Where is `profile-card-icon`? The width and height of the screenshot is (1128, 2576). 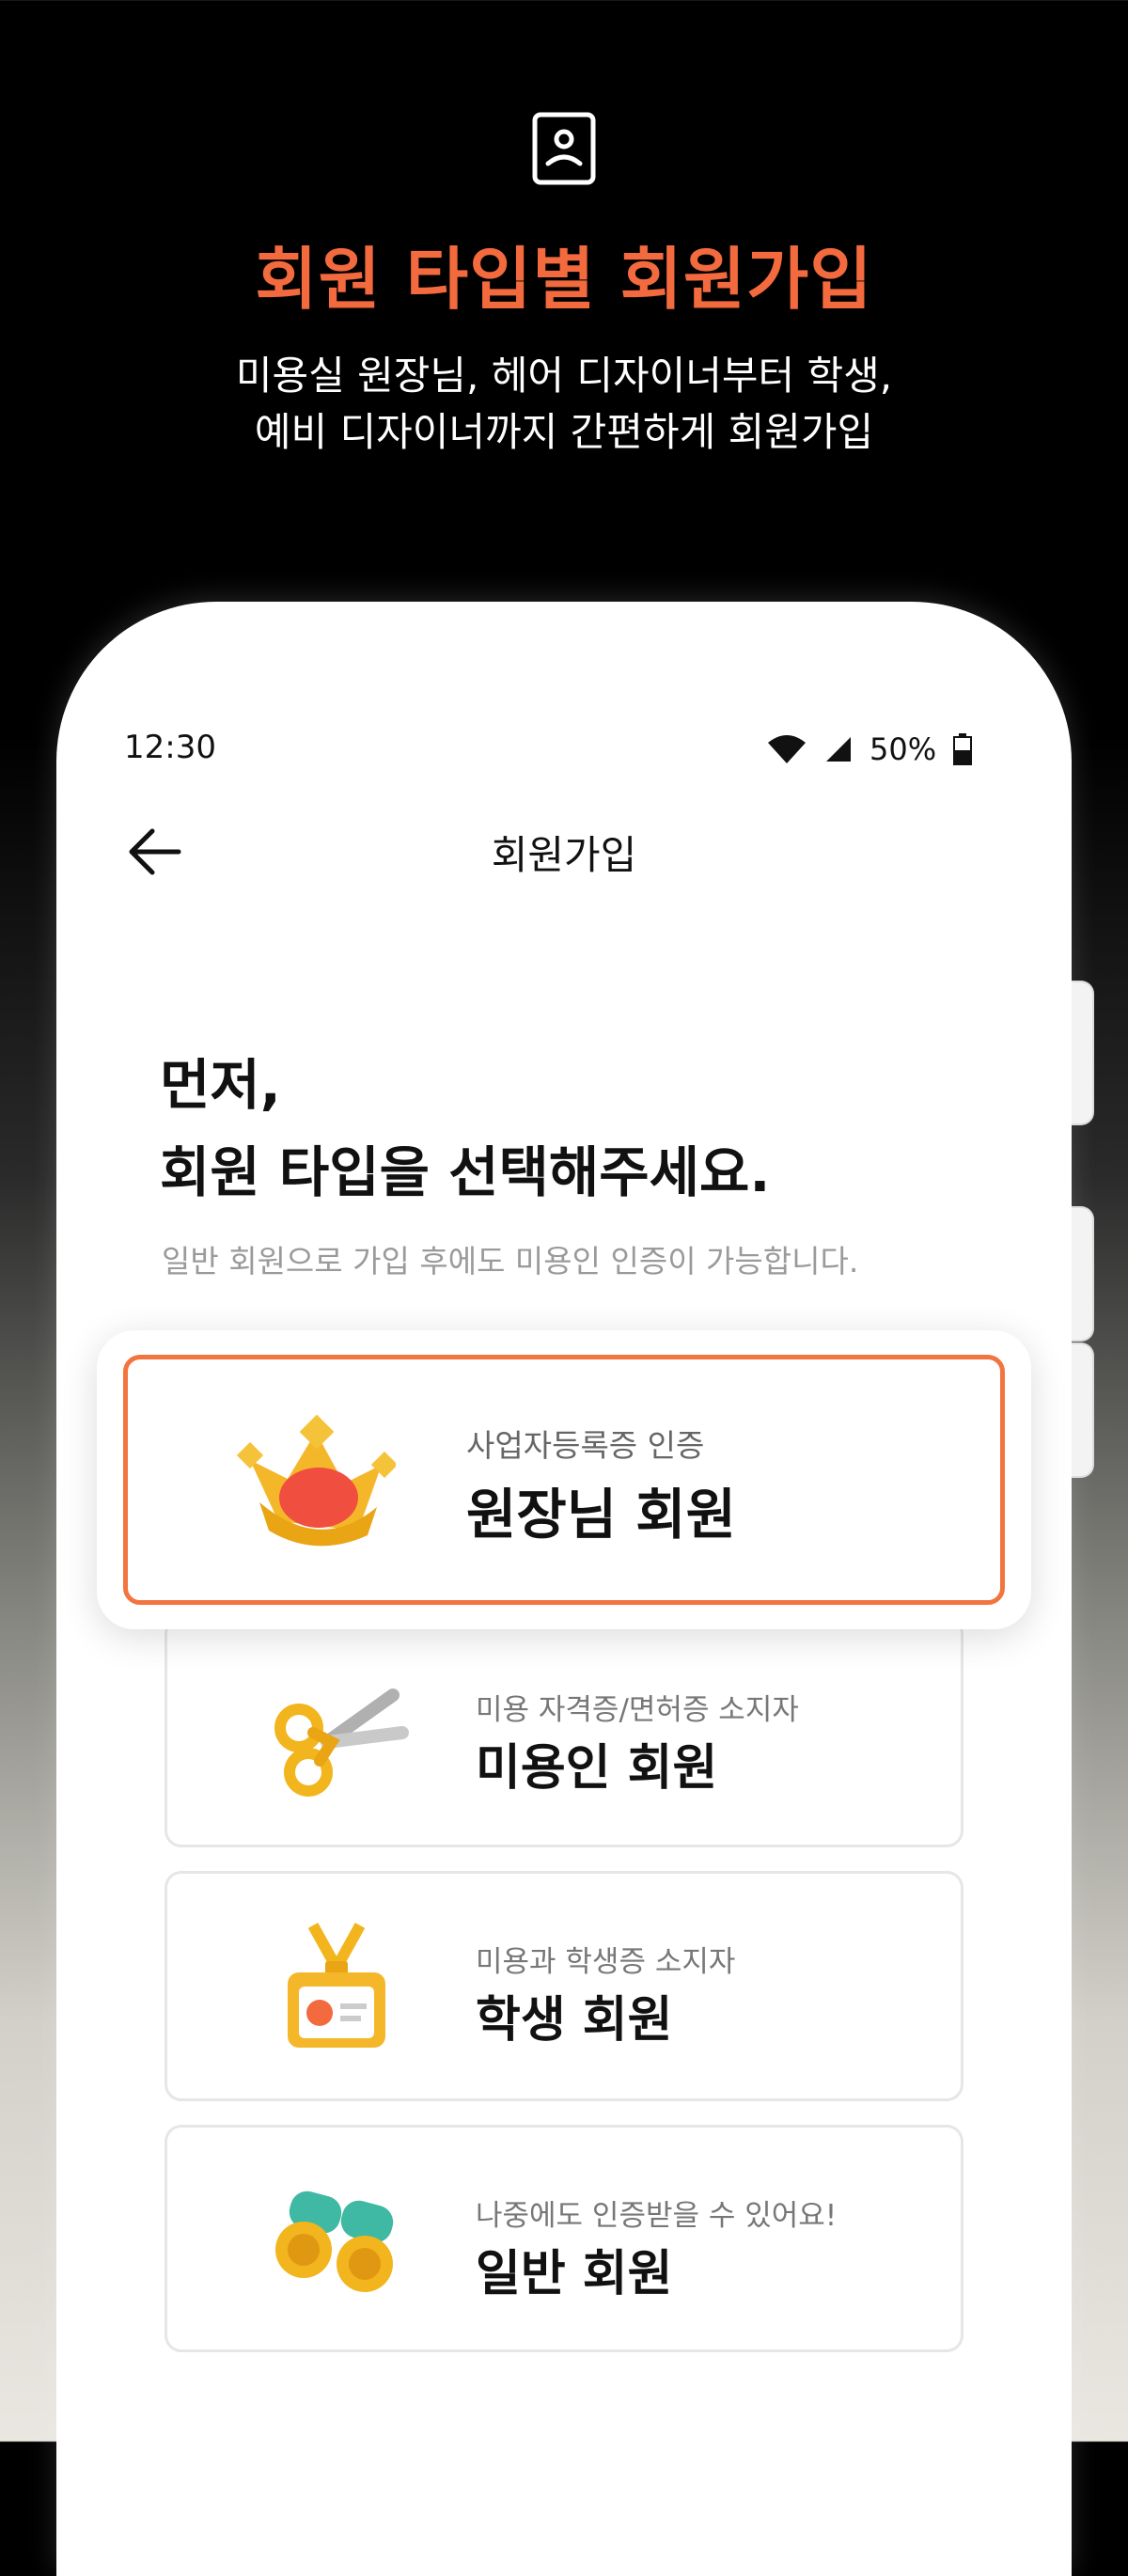
profile-card-icon is located at coordinates (564, 149).